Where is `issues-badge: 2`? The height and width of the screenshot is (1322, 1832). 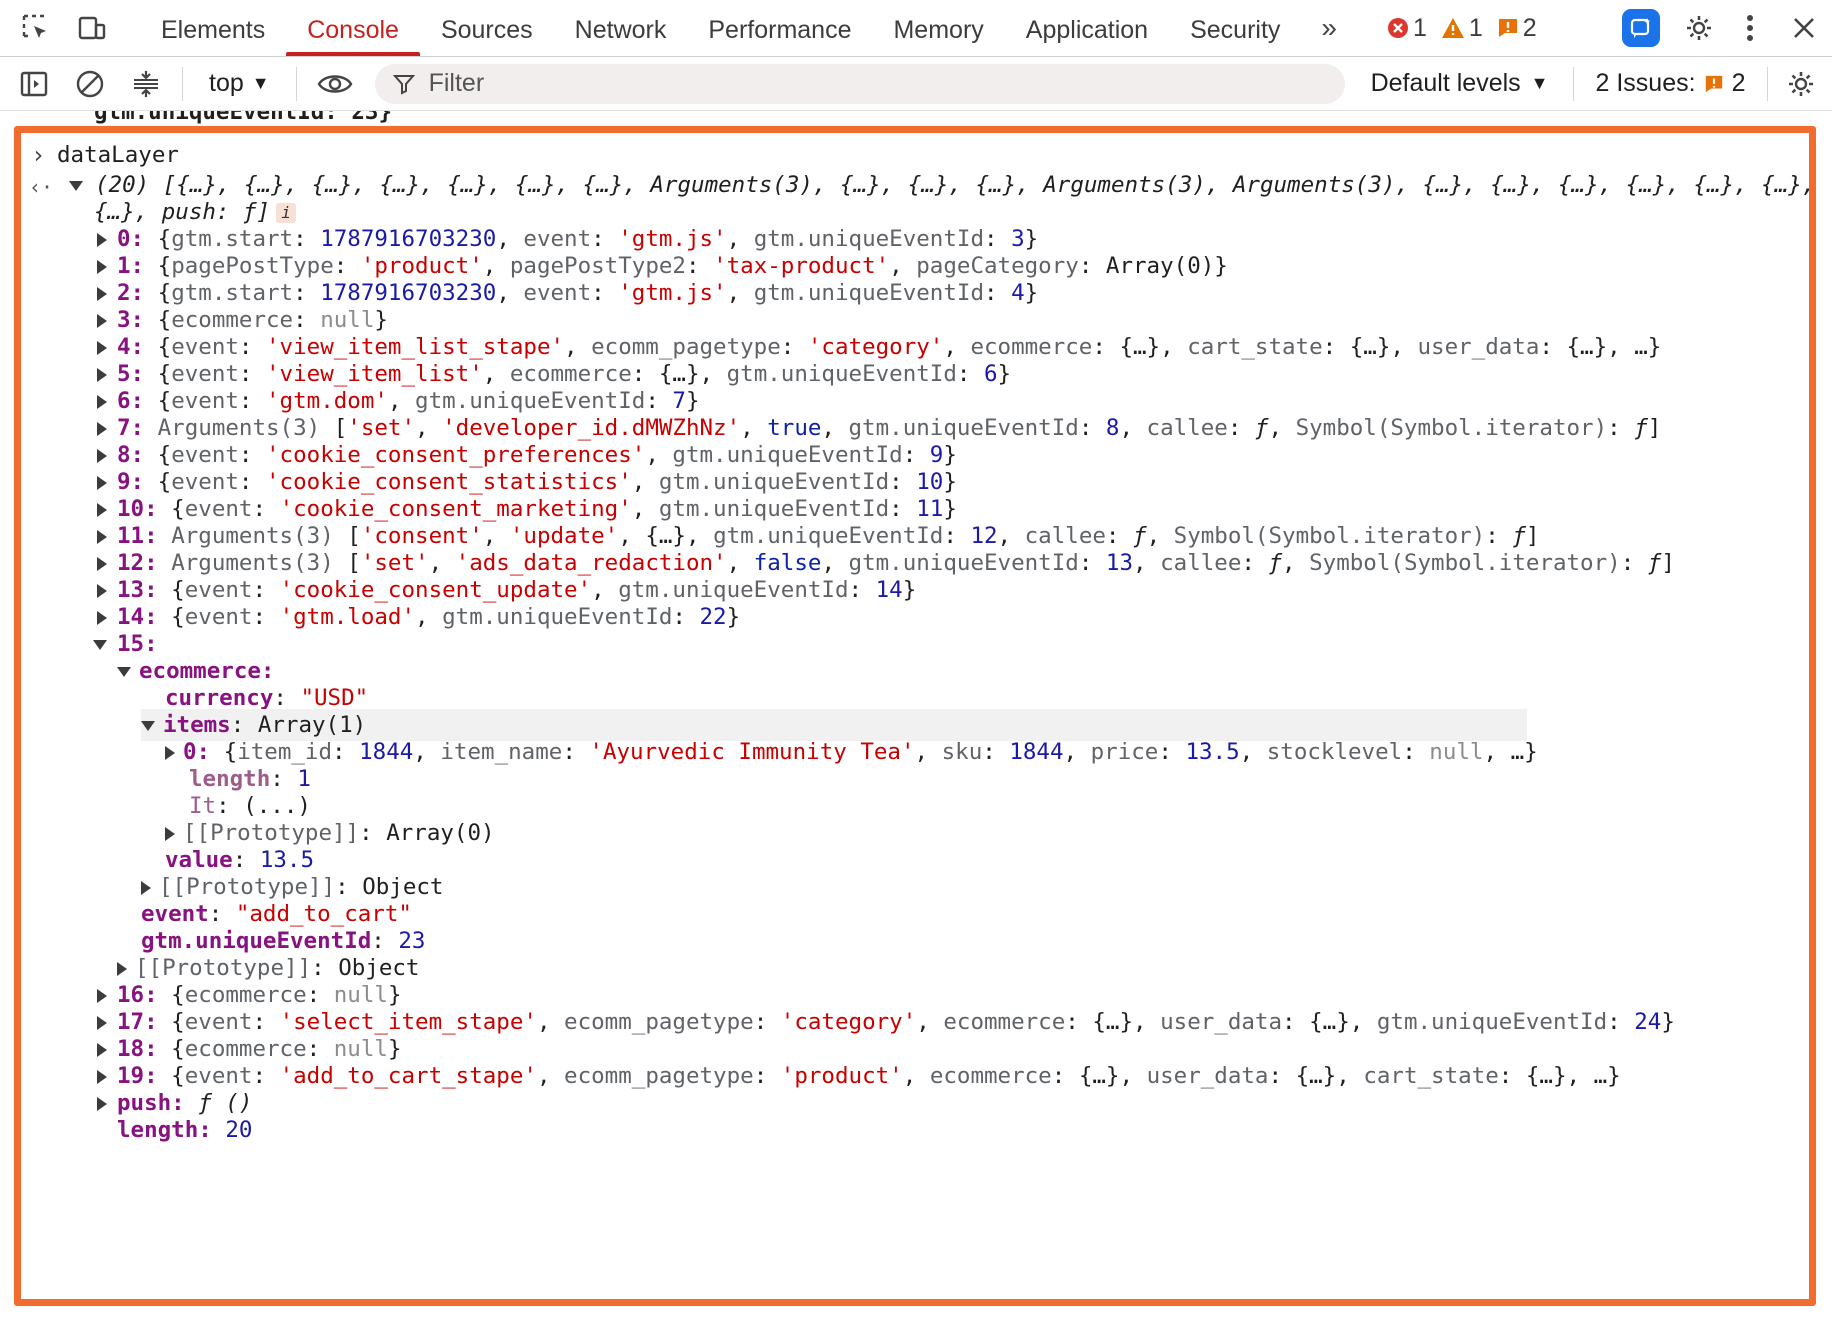
issues-badge: 2 is located at coordinates (1517, 28).